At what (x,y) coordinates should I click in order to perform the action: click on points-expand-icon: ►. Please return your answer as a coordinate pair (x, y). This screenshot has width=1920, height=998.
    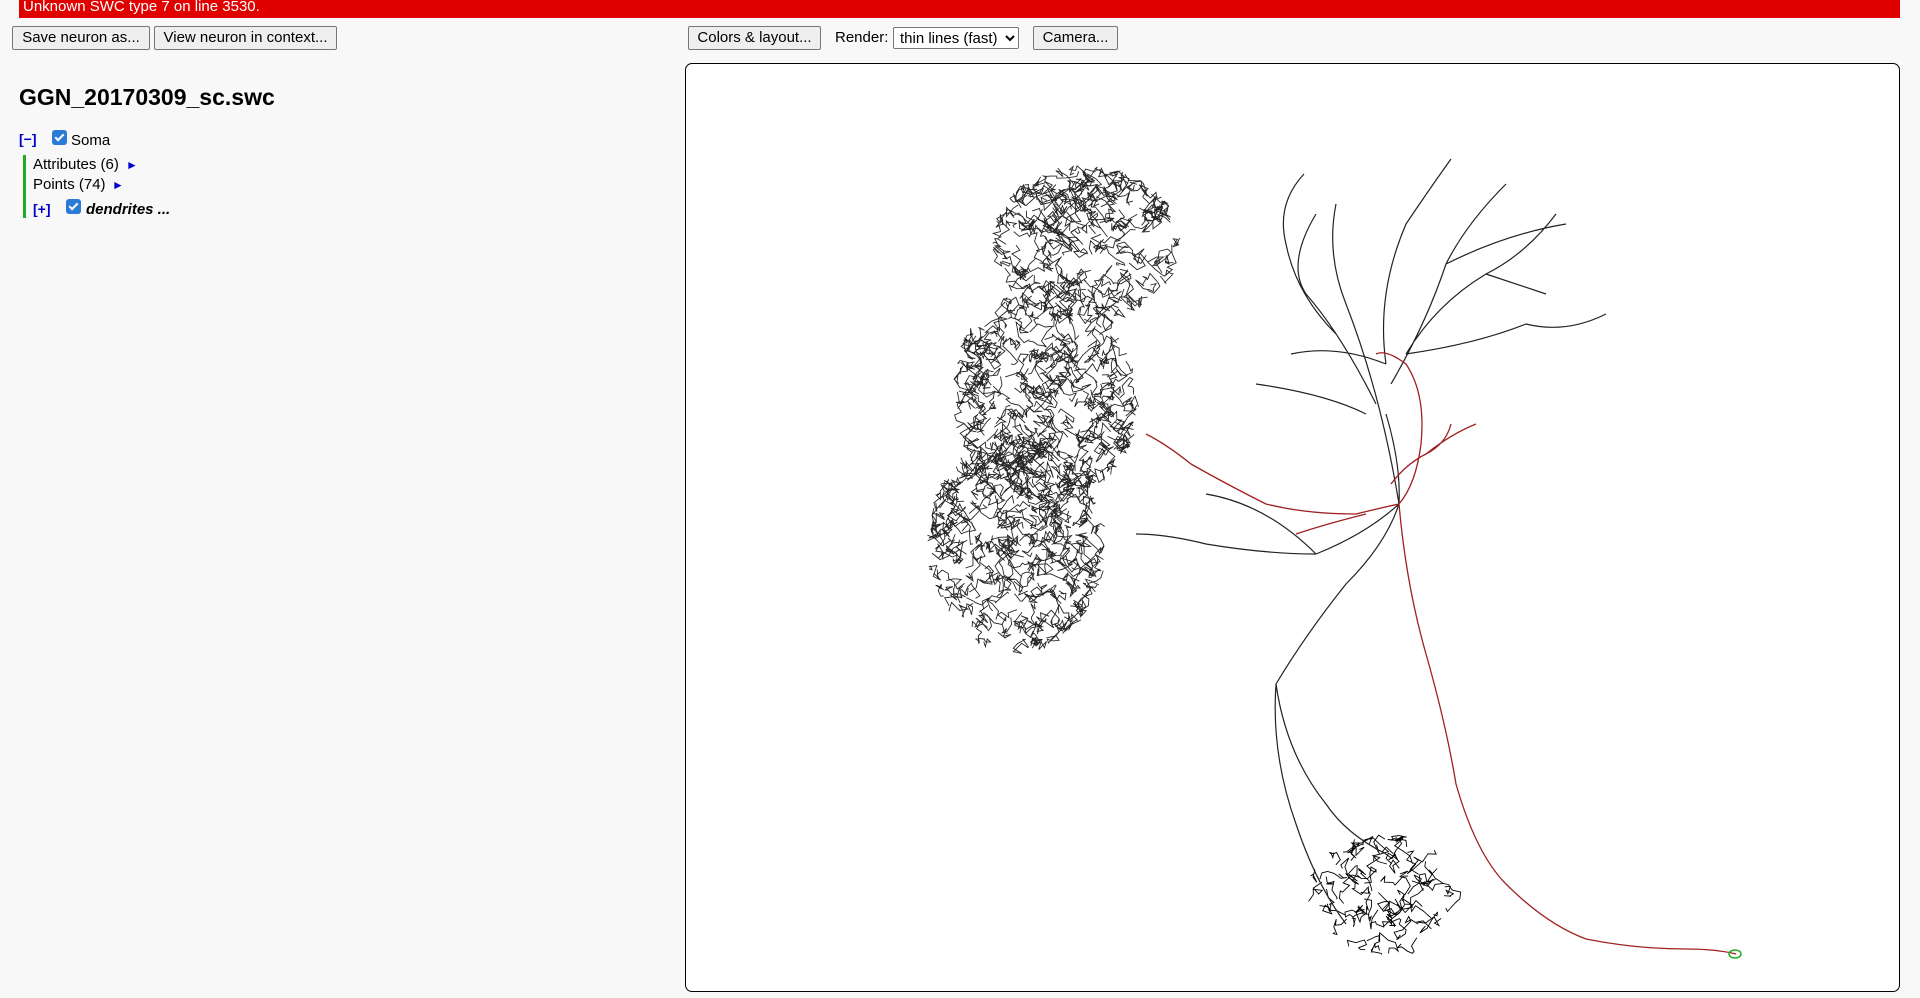
    Looking at the image, I should click on (118, 185).